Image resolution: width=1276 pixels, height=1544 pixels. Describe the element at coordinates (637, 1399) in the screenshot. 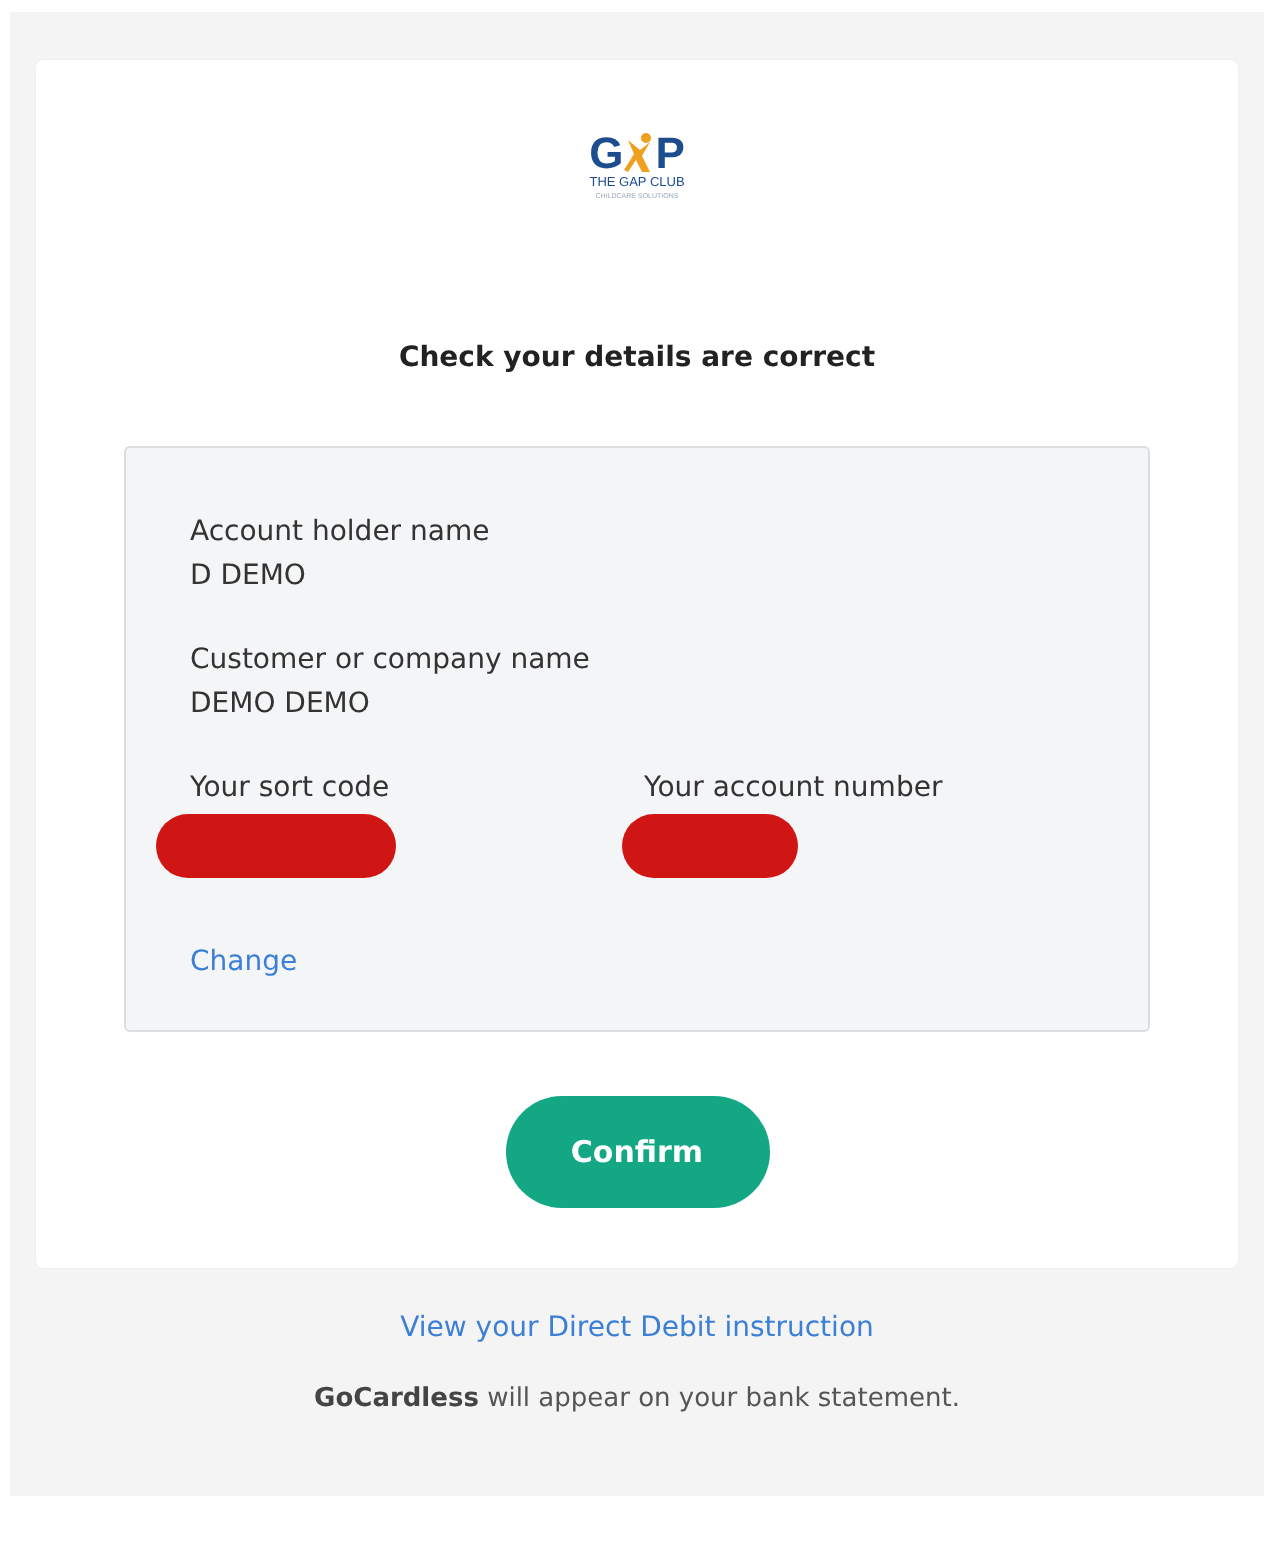

I see `footer-note: GoCardless will appear on your bank statement.` at that location.